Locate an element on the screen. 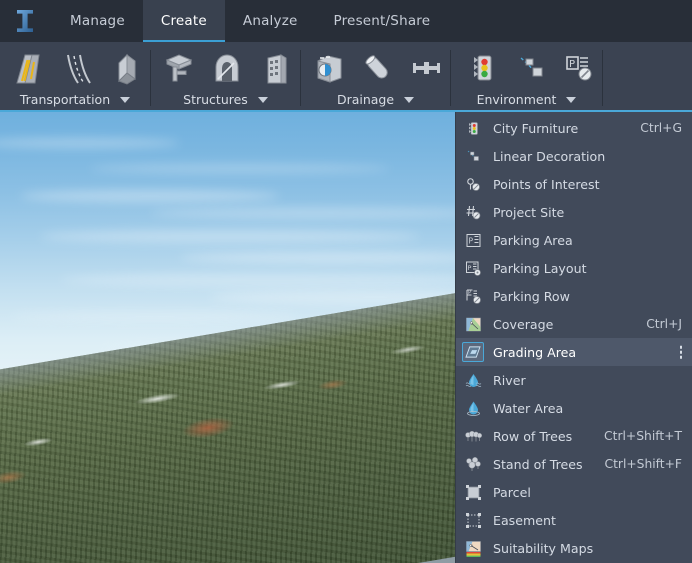 This screenshot has width=692, height=563. tunnel-icon is located at coordinates (227, 68).